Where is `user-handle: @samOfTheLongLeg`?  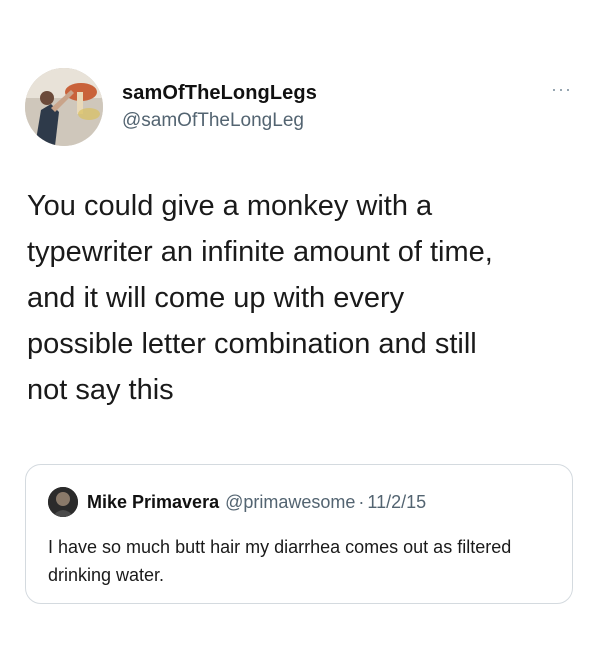 user-handle: @samOfTheLongLeg is located at coordinates (219, 121).